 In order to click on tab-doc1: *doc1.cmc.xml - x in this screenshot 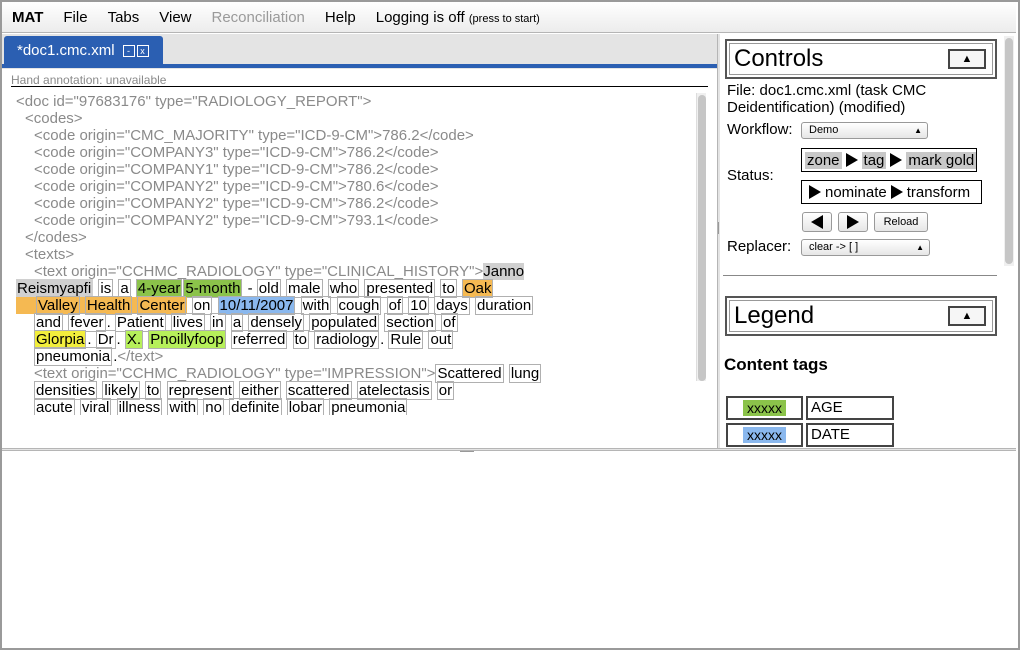, I will do `click(83, 50)`.